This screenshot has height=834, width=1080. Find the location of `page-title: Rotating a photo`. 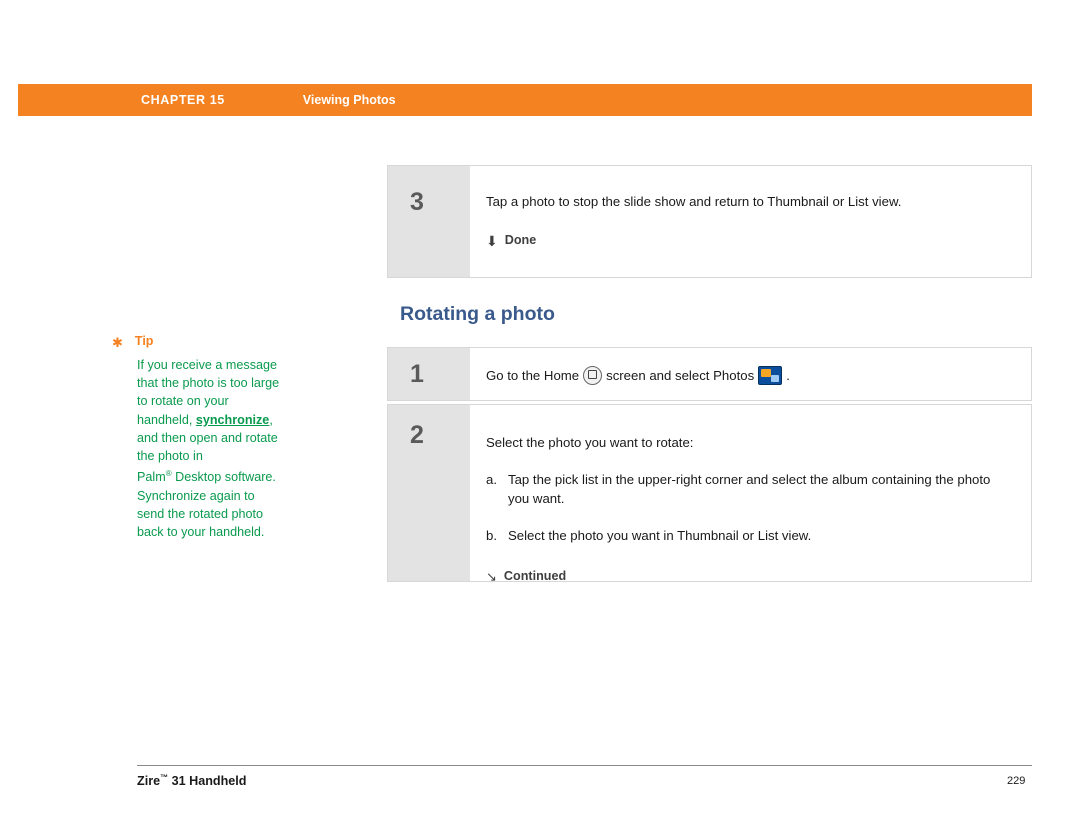

page-title: Rotating a photo is located at coordinates (477, 314).